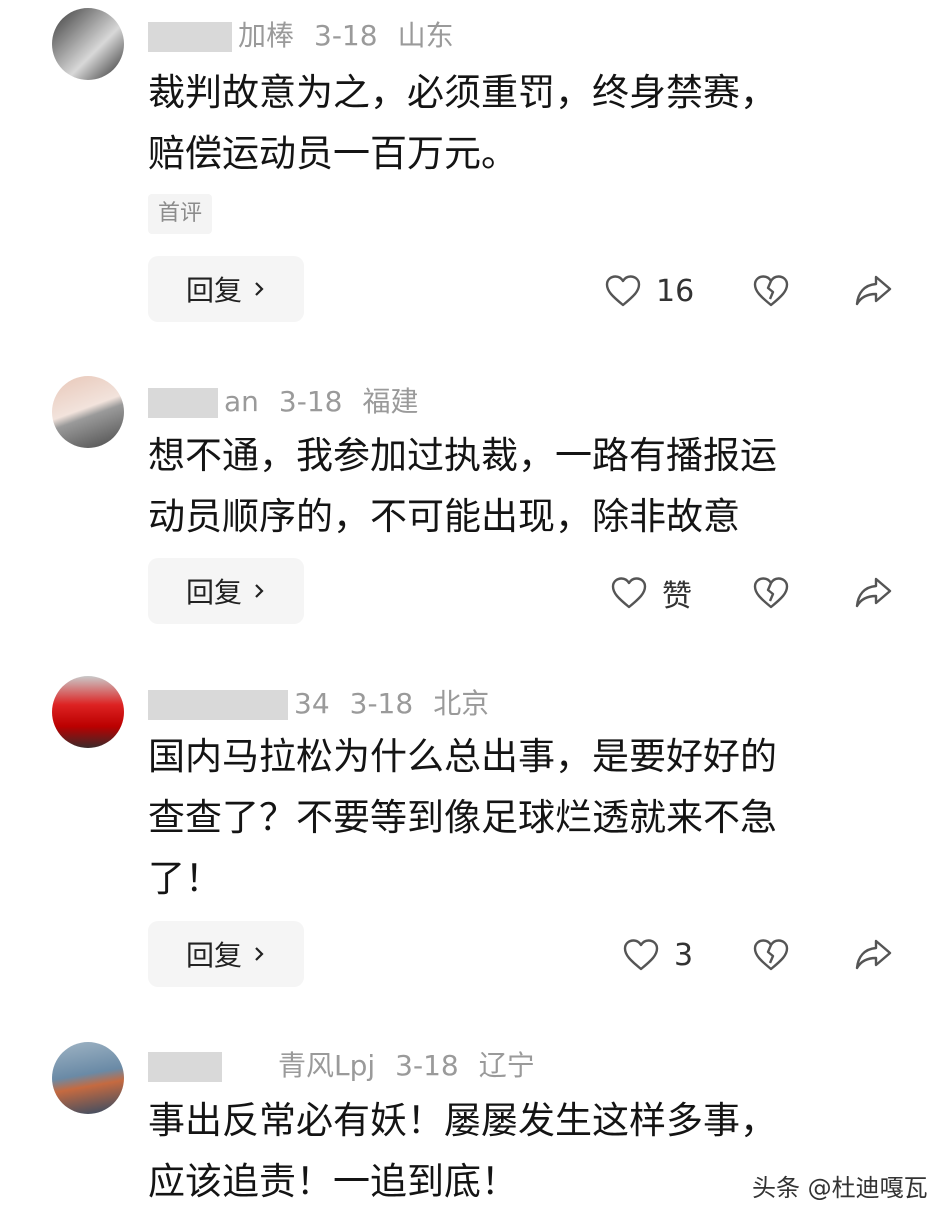  What do you see at coordinates (241, 401) in the screenshot?
I see `username: an` at bounding box center [241, 401].